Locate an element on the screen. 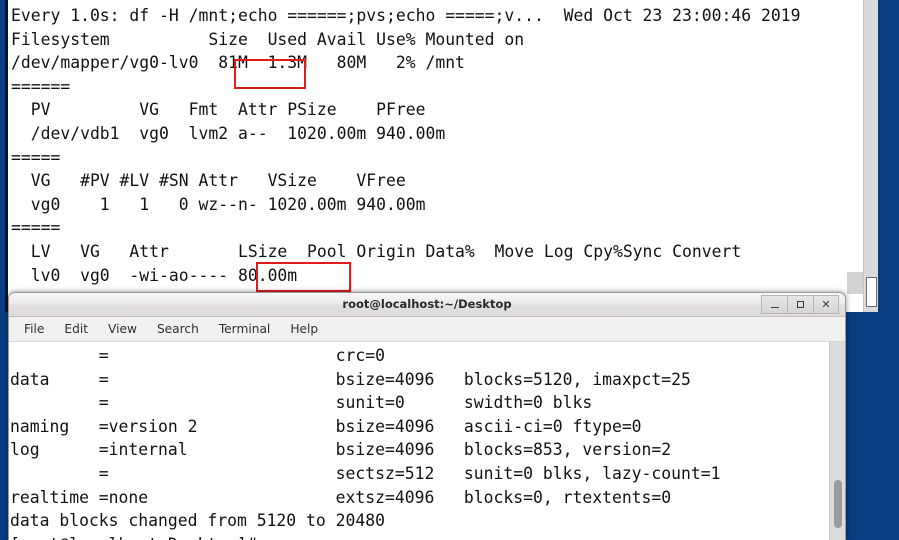 This screenshot has width=899, height=540. window-controls: ✕ is located at coordinates (800, 304).